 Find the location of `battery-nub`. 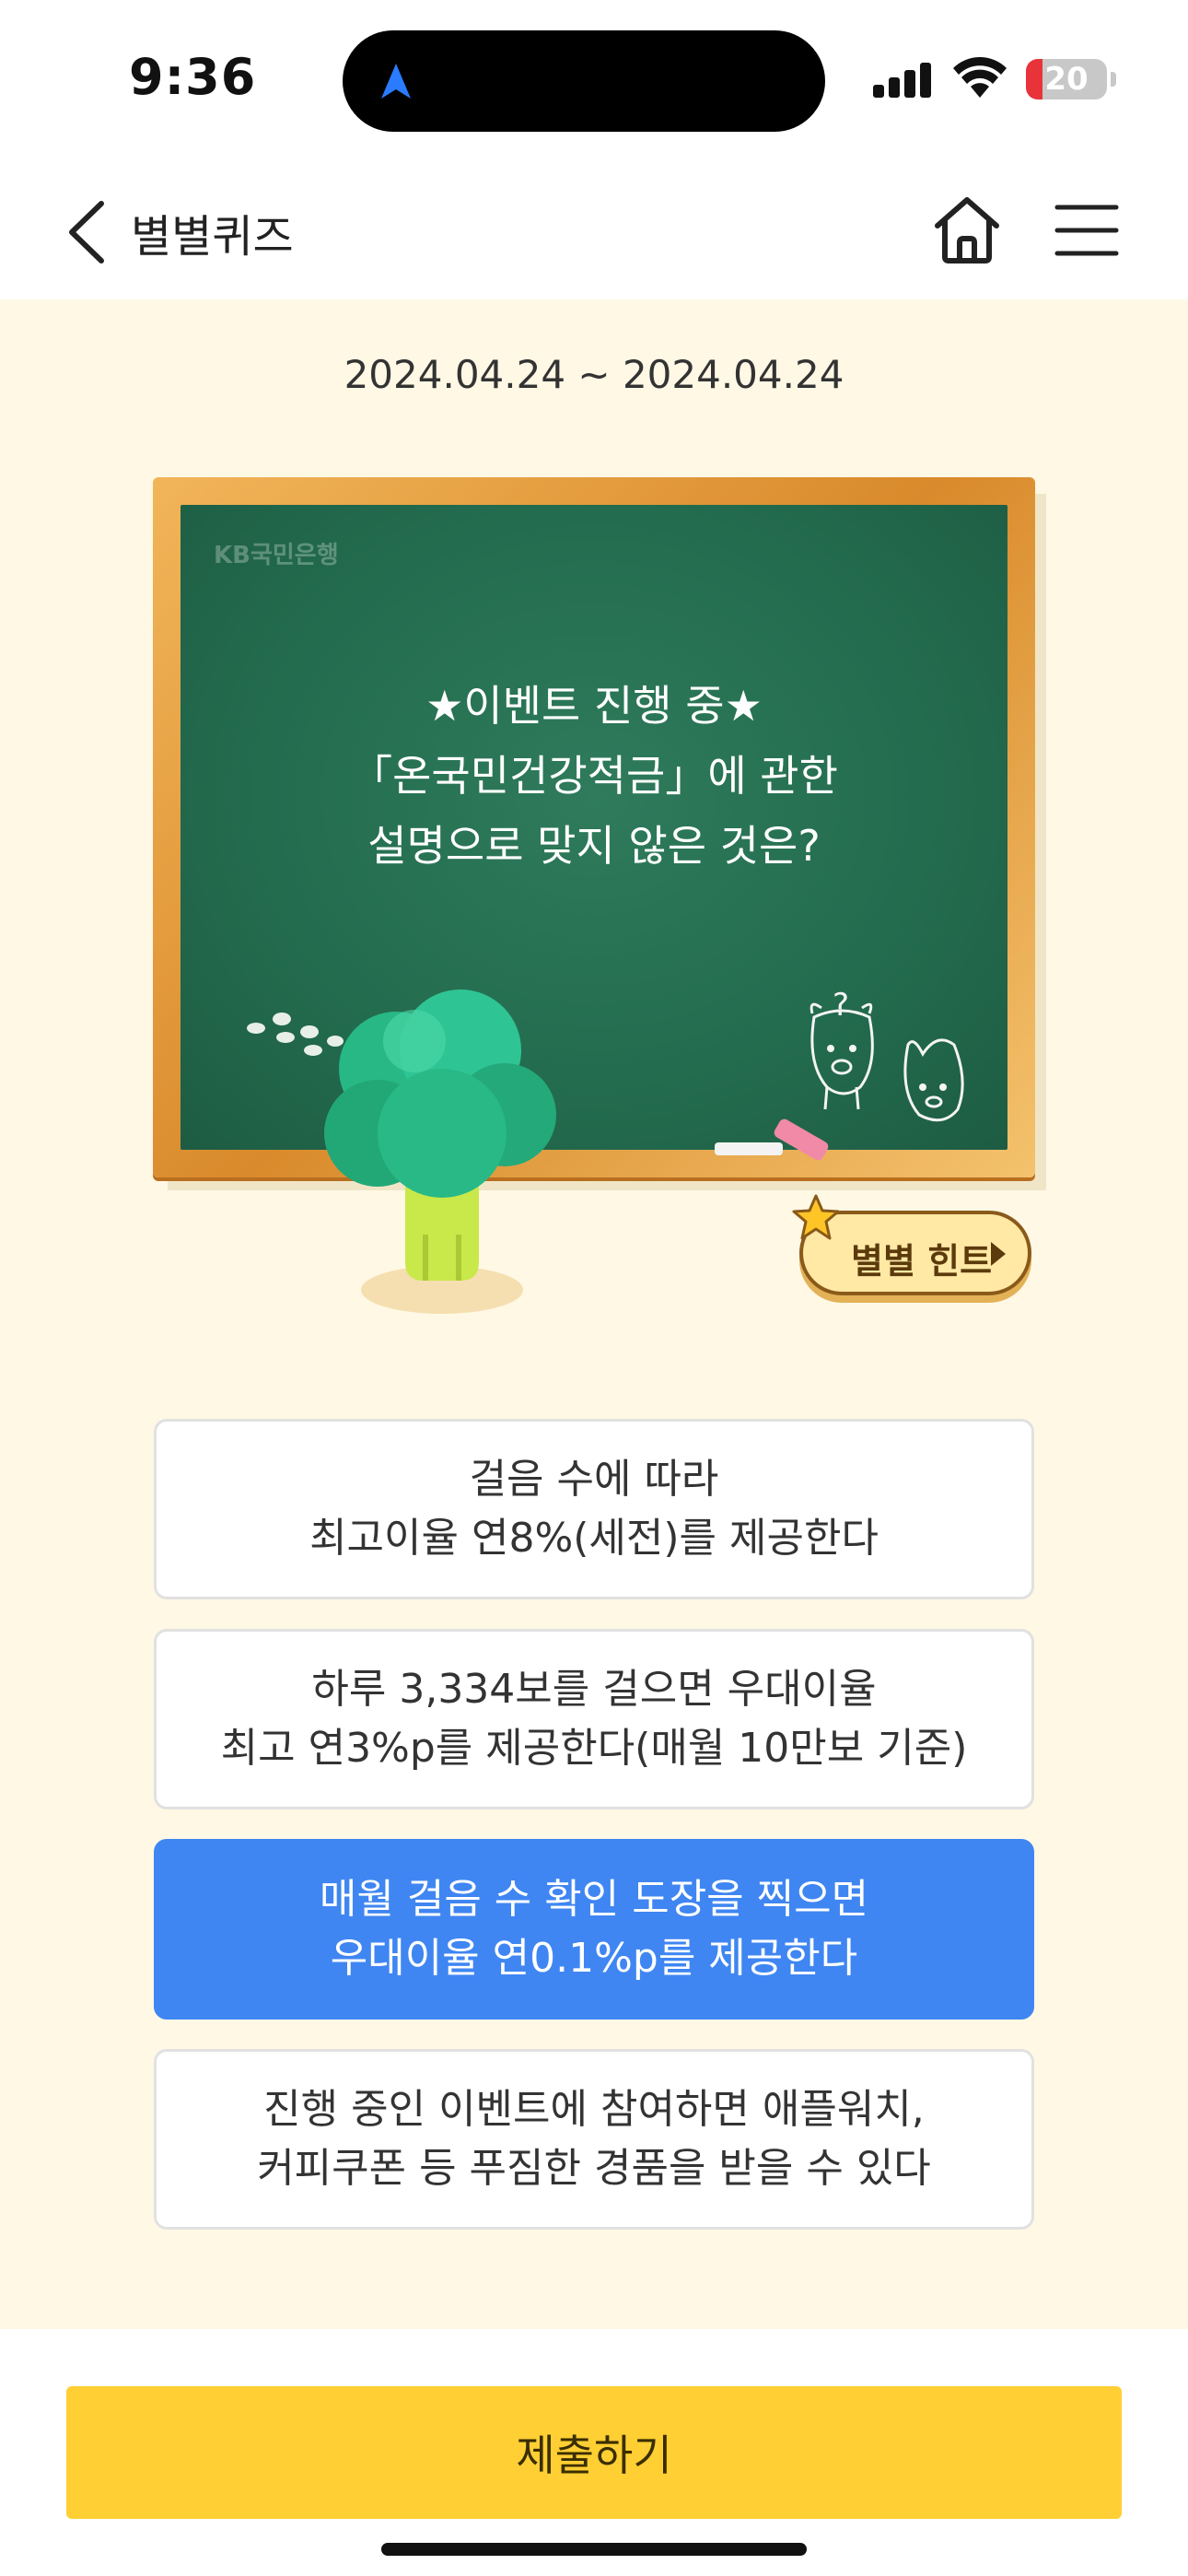

battery-nub is located at coordinates (1113, 79).